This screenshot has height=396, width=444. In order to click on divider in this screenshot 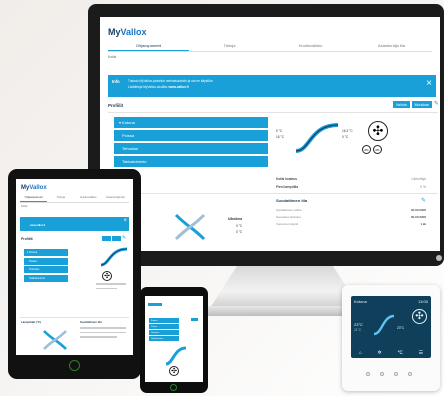, I will do `click(74, 317)`.